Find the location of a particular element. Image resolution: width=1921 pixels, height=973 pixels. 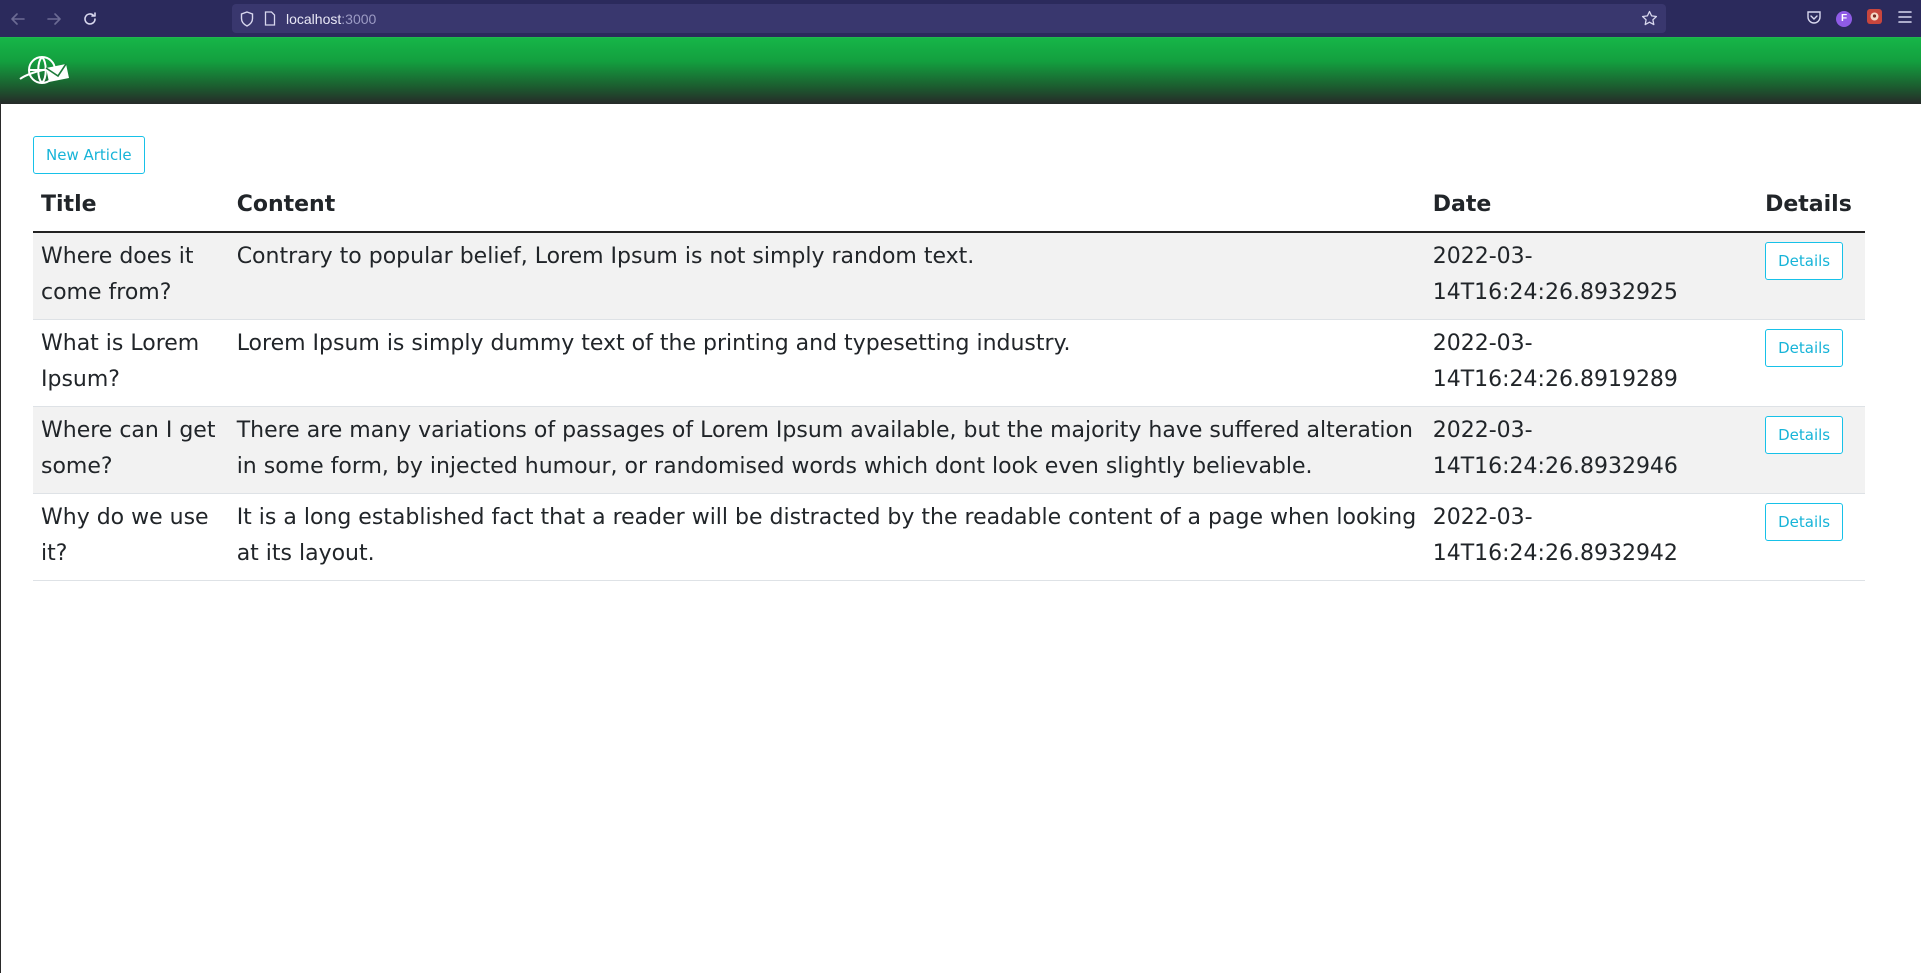

table-header-row: Title Content Date Details is located at coordinates (949, 207).